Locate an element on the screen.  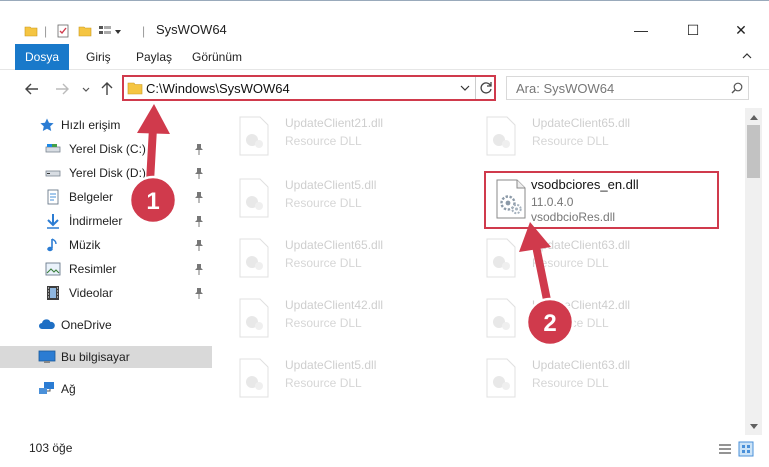
expand-ribbon-icon is located at coordinates (747, 56).